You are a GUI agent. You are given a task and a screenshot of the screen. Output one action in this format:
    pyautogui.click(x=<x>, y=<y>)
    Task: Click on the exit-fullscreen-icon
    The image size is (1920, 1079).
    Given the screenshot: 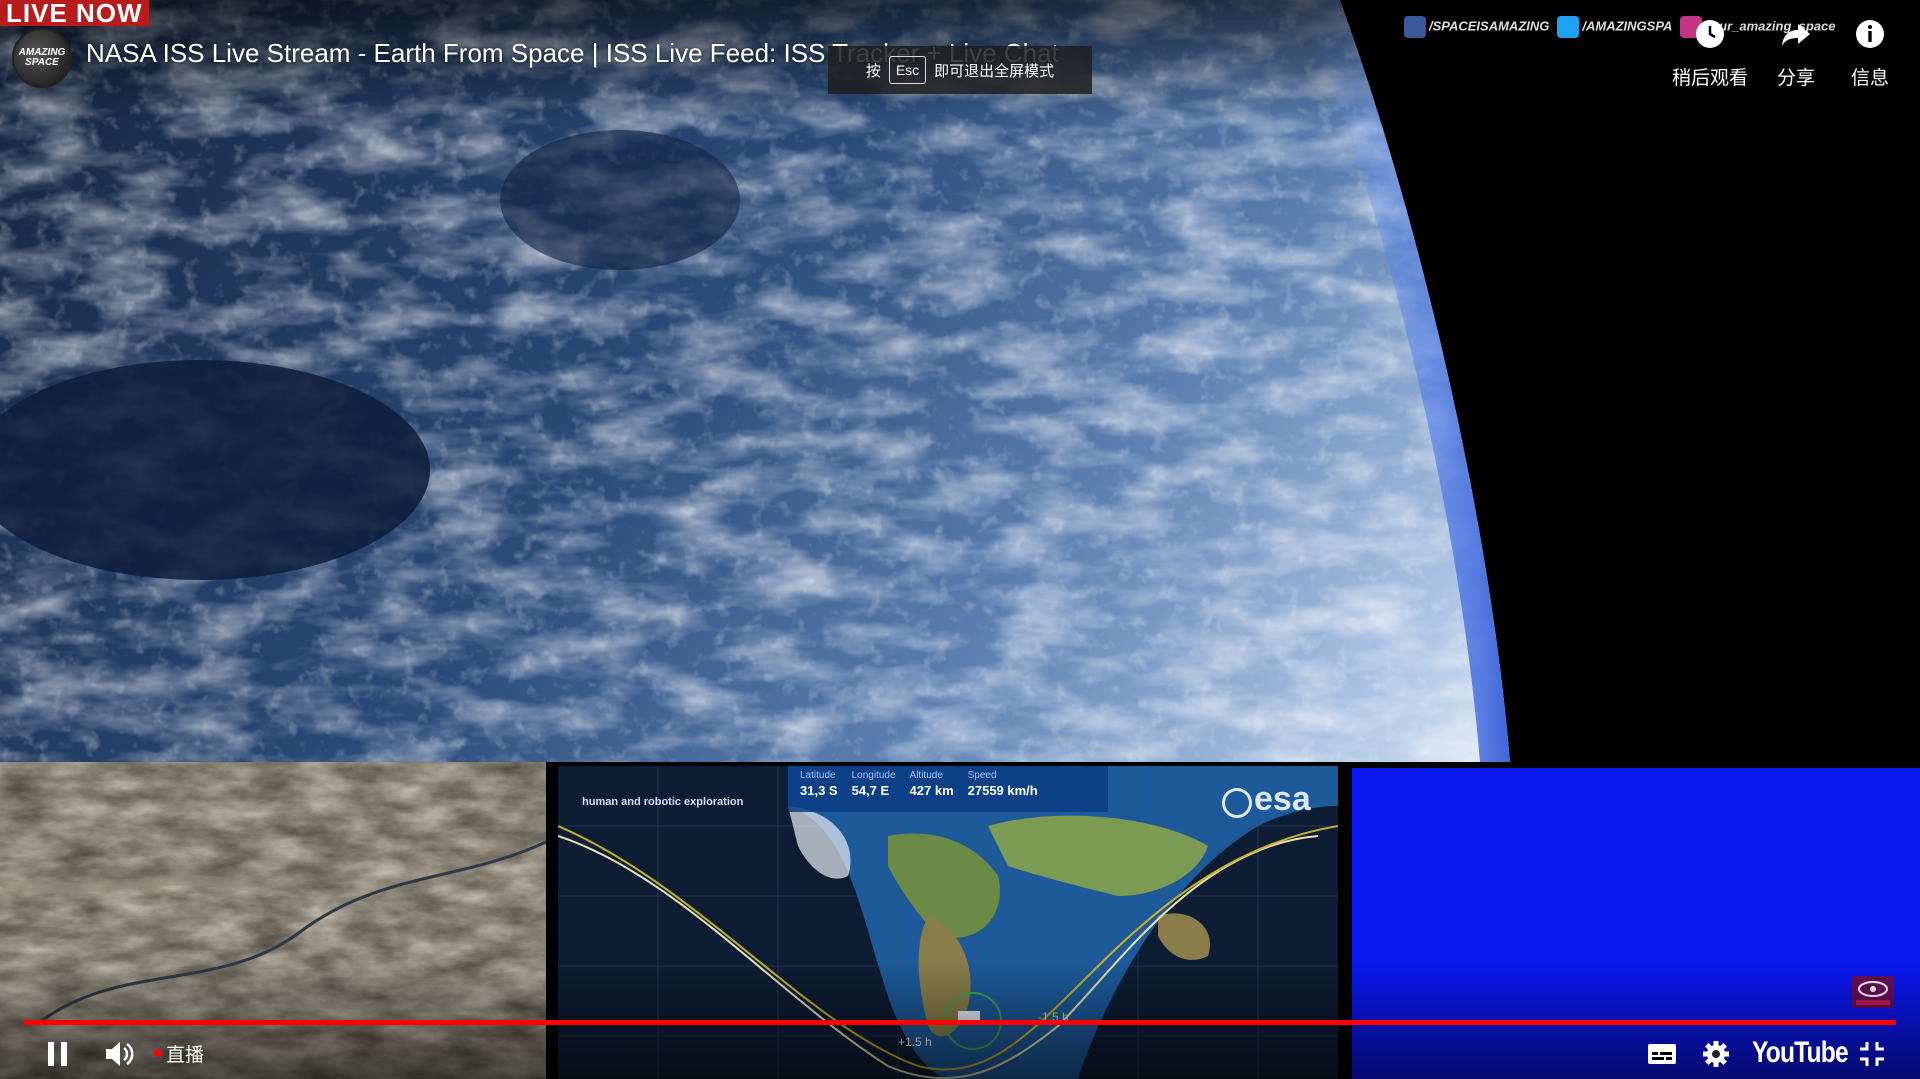 What is the action you would take?
    pyautogui.click(x=1872, y=1054)
    